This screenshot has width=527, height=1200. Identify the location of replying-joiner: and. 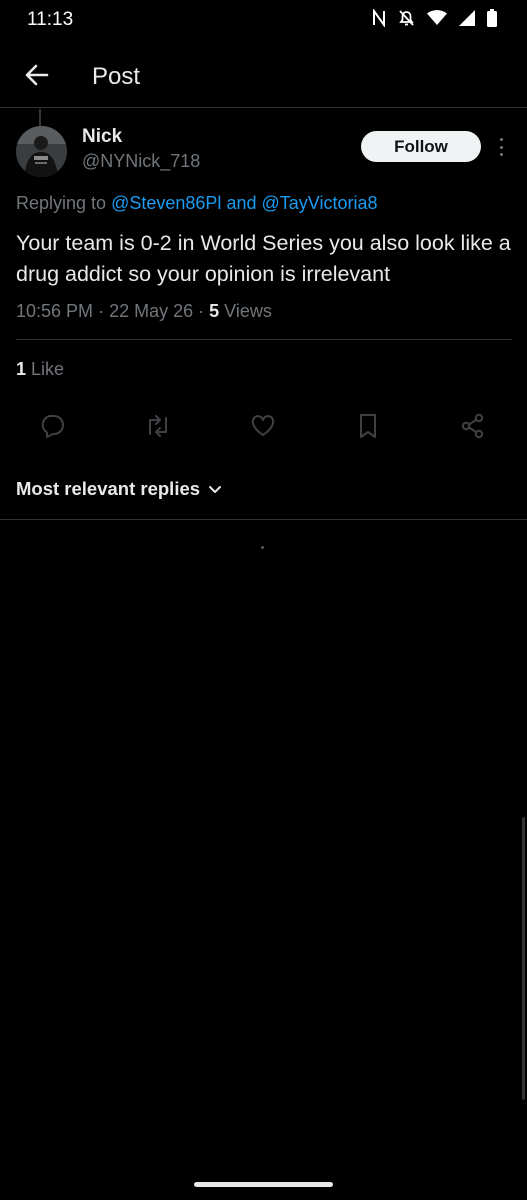
(241, 203).